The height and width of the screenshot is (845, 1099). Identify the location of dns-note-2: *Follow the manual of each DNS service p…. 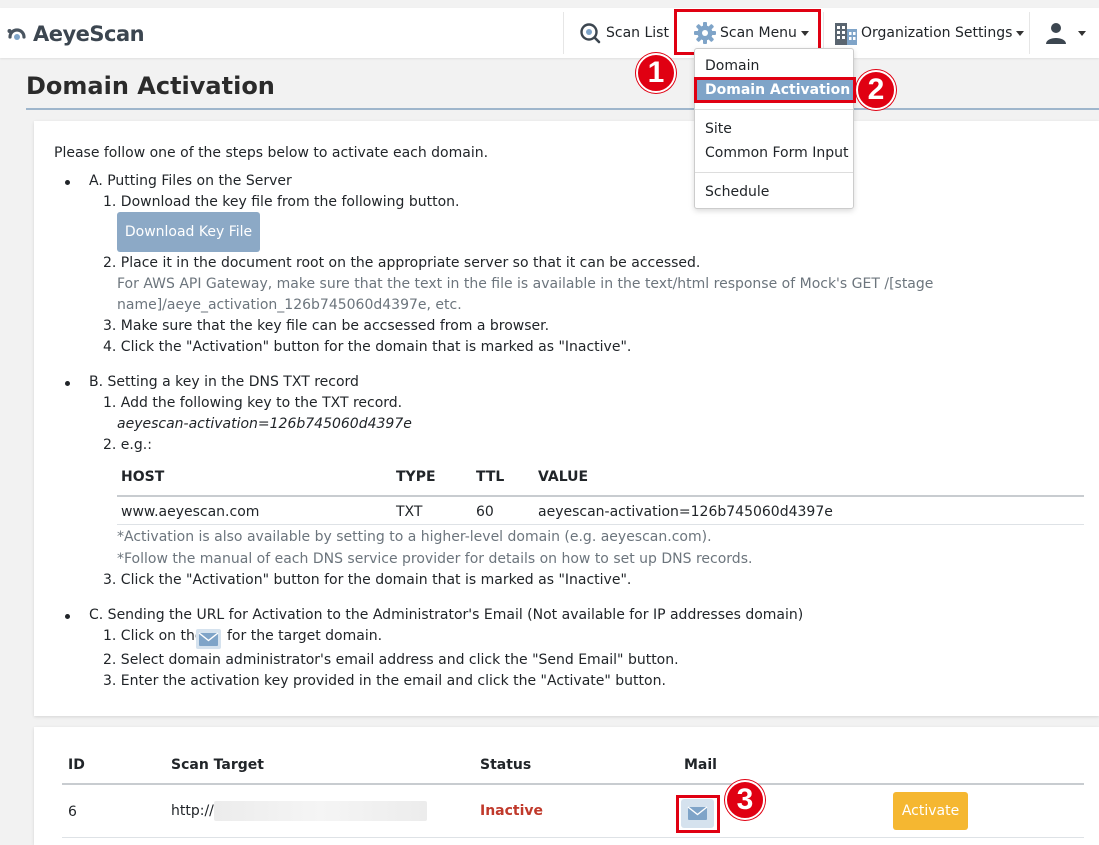
(435, 559).